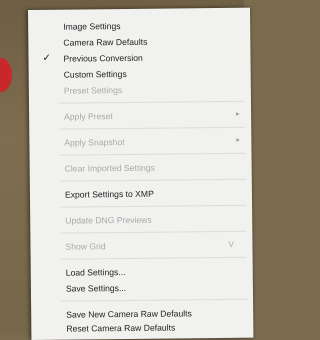  Describe the element at coordinates (121, 328) in the screenshot. I see `menu-item-label: Reset Camera Raw Defaults` at that location.